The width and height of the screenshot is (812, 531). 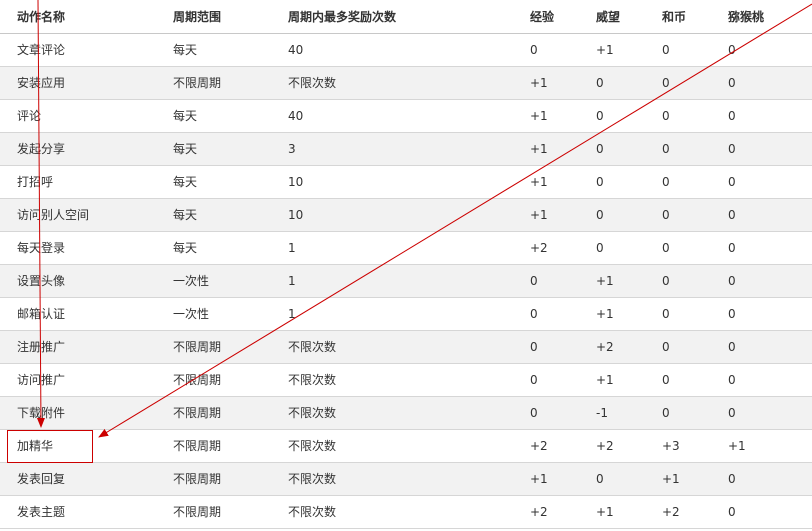 What do you see at coordinates (78, 248) in the screenshot?
I see `cell-action-name: 每天登录` at bounding box center [78, 248].